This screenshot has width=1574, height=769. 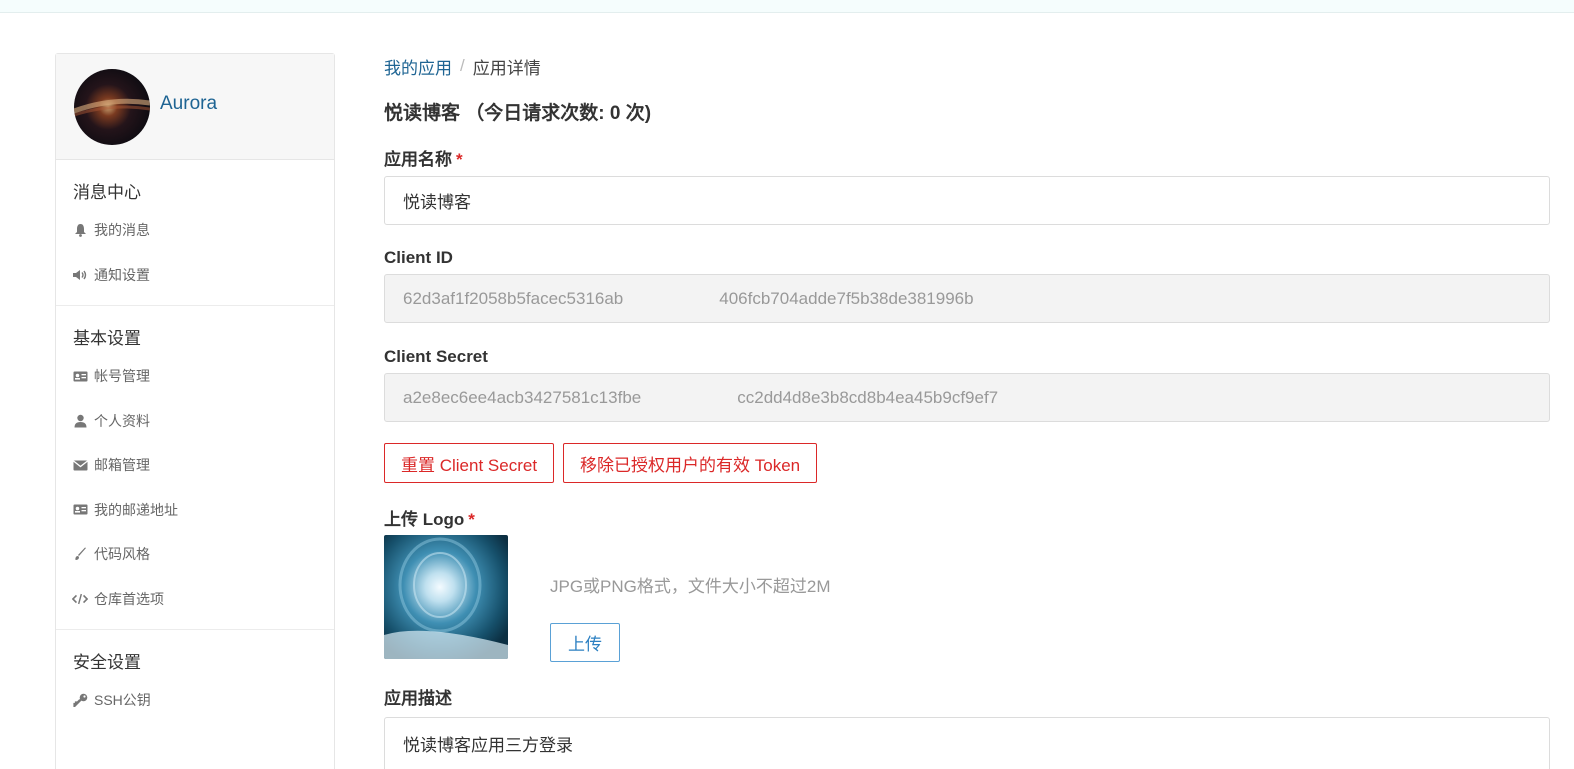 What do you see at coordinates (671, 298) in the screenshot?
I see `client-id-redaction` at bounding box center [671, 298].